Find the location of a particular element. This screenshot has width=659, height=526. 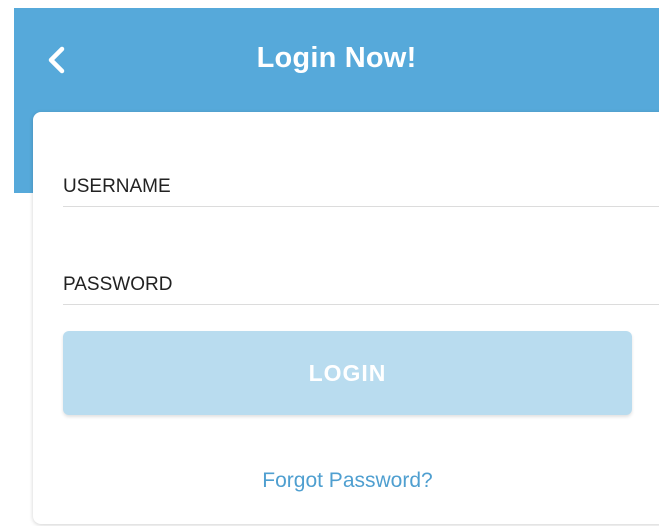

username-field is located at coordinates (361, 185).